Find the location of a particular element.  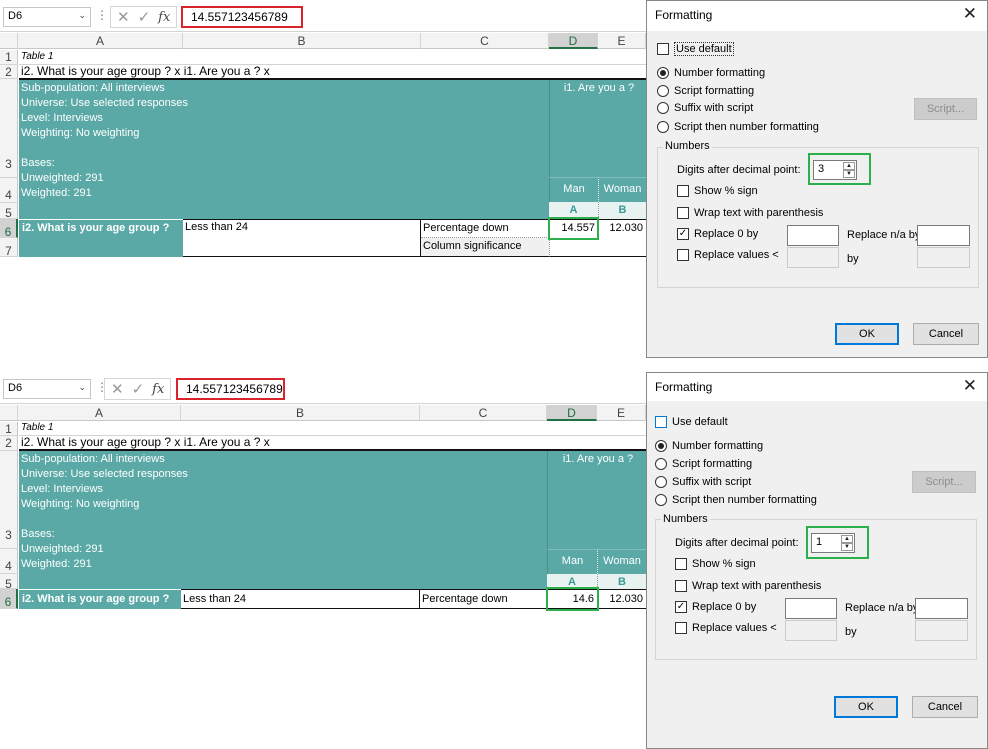

replace-values-threshold is located at coordinates (811, 630).